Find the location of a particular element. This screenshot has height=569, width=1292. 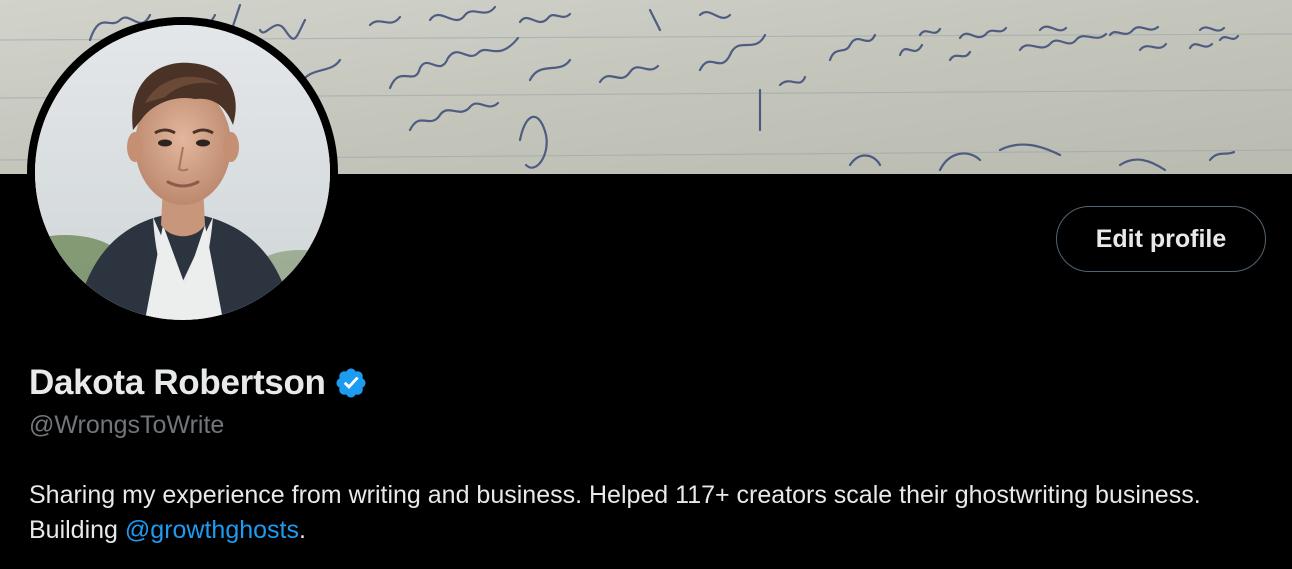

display-name: Dakota Robertson is located at coordinates (177, 382).